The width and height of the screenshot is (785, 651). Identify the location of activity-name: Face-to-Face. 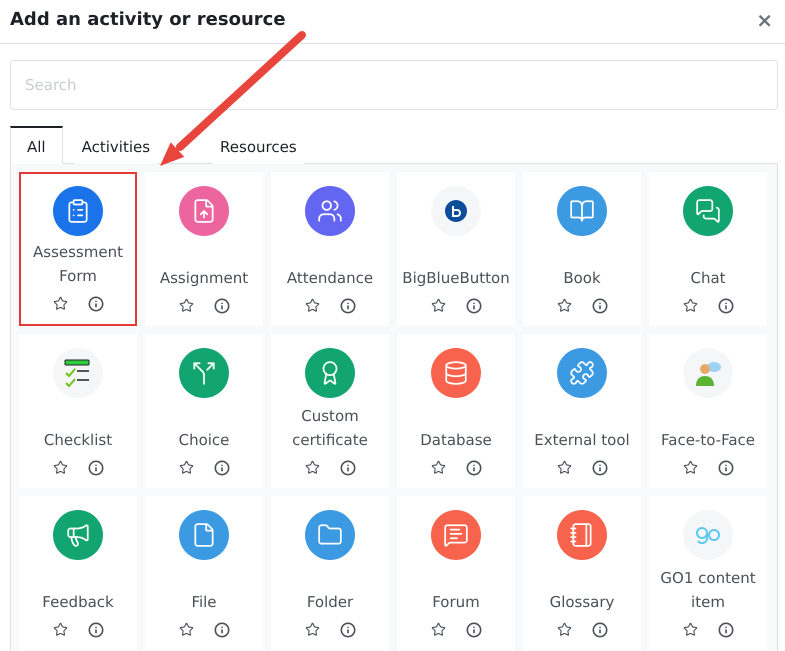
(708, 440).